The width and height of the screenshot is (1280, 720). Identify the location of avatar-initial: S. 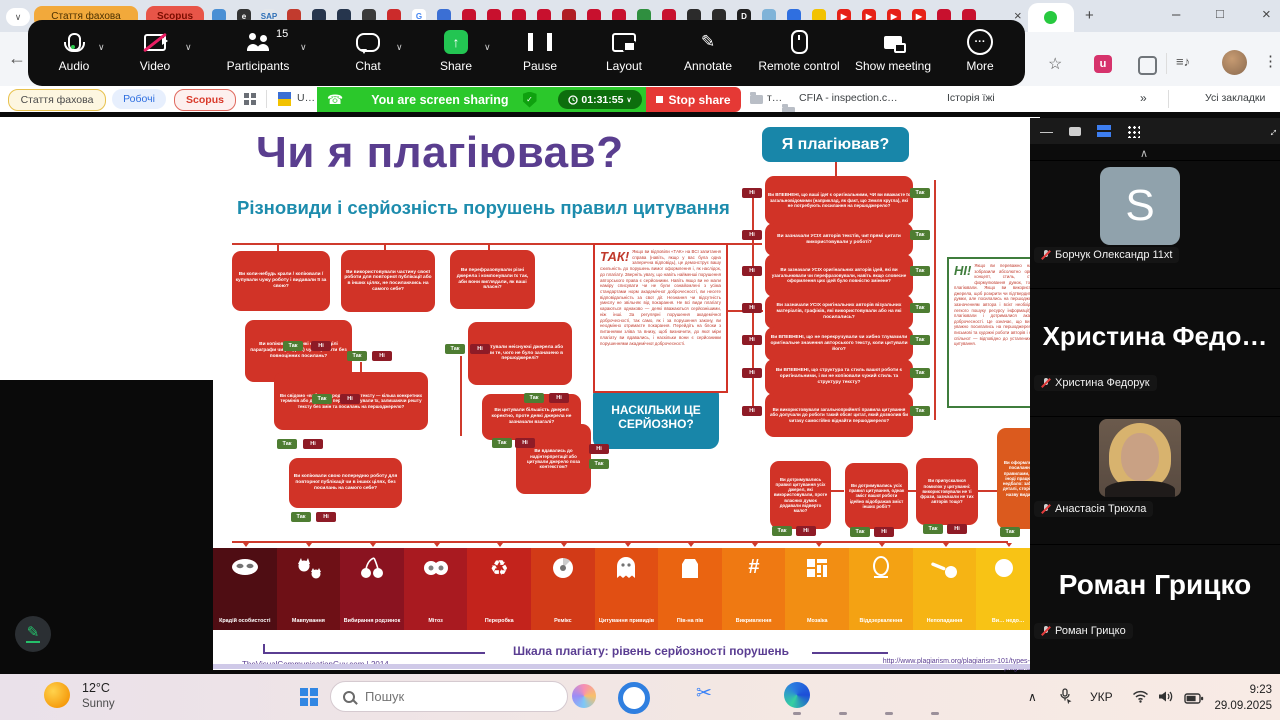
(1140, 205).